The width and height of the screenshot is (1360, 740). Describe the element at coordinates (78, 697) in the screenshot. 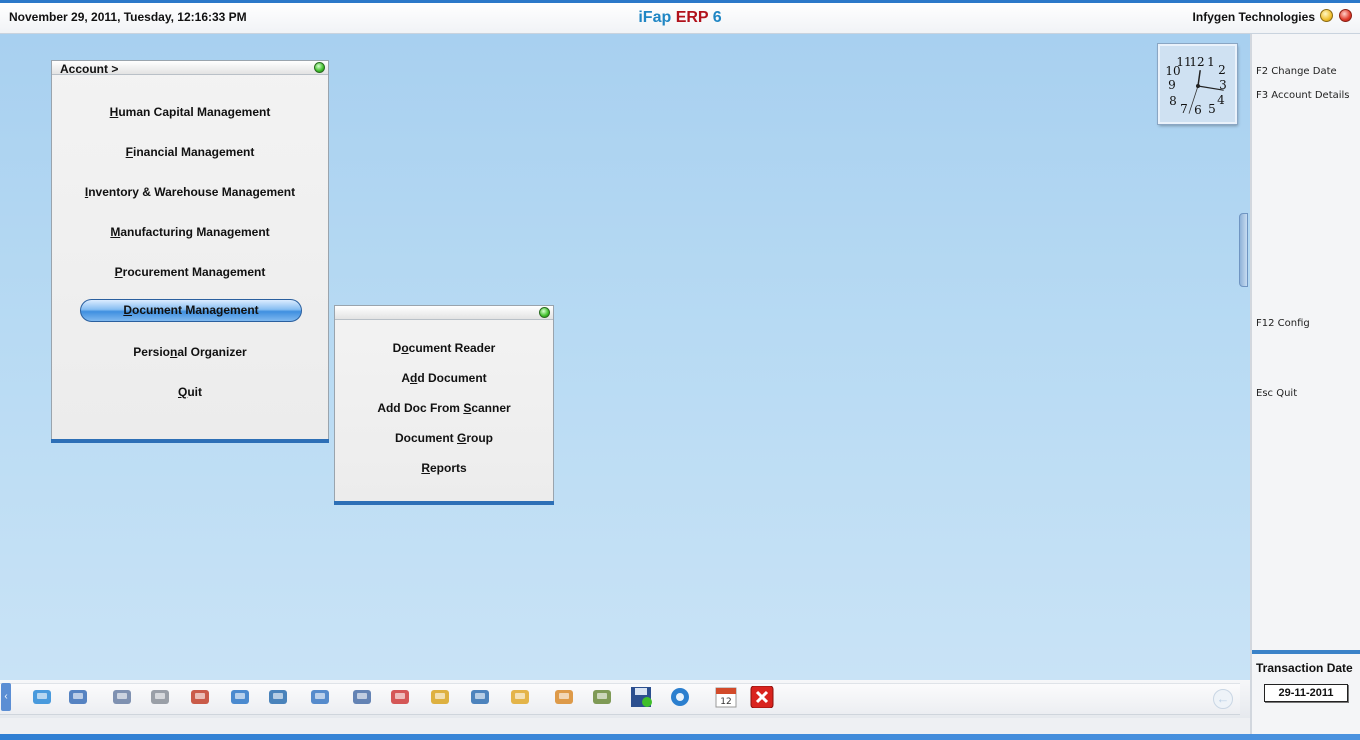

I see `user-search-icon` at that location.